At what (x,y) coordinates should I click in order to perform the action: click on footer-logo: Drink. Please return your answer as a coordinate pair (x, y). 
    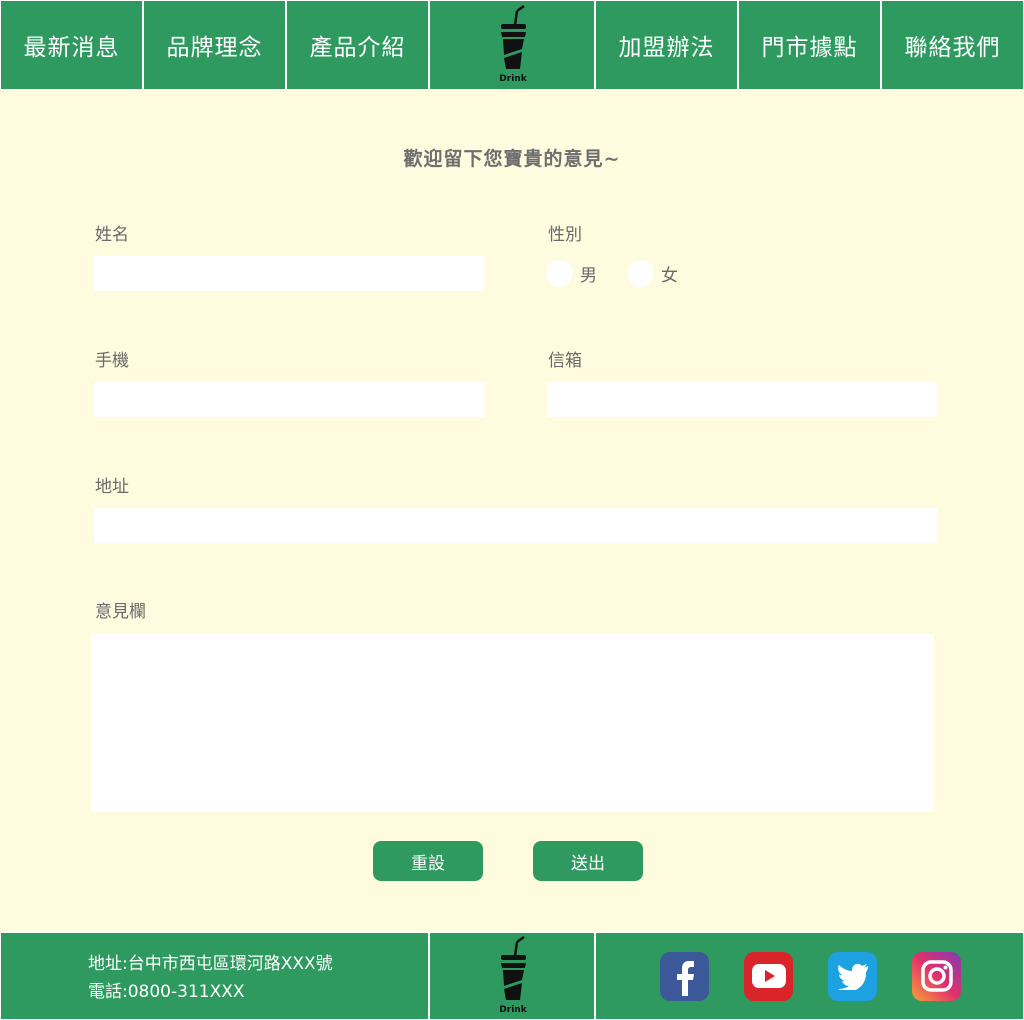
    Looking at the image, I should click on (513, 976).